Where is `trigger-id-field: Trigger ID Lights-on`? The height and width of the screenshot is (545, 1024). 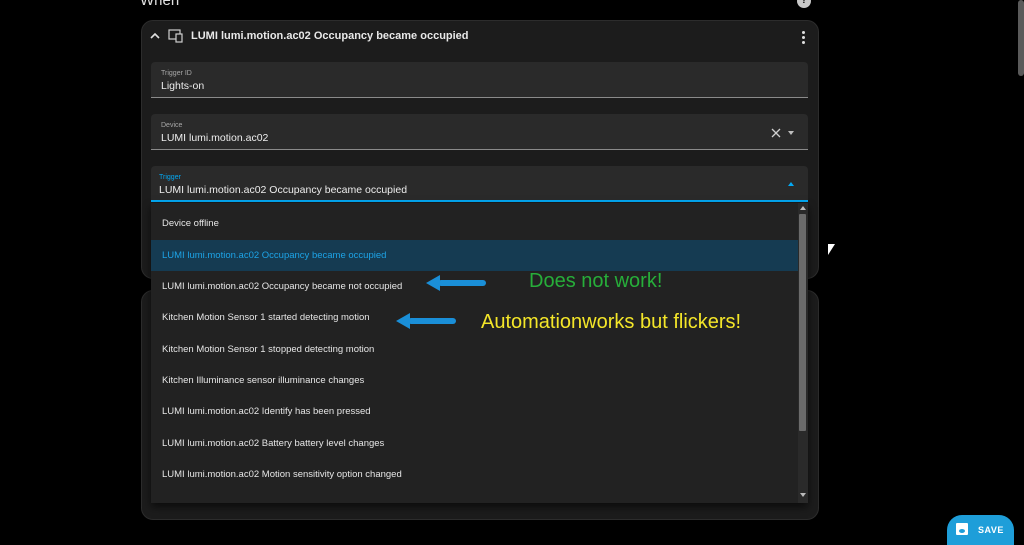
trigger-id-field: Trigger ID Lights-on is located at coordinates (479, 80).